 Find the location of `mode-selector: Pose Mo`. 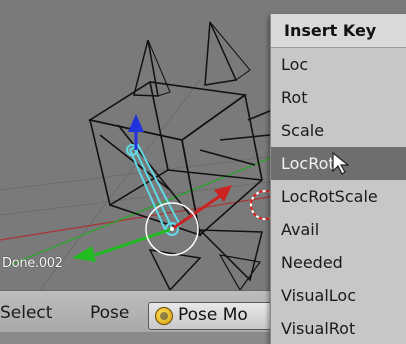

mode-selector: Pose Mo is located at coordinates (210, 316).